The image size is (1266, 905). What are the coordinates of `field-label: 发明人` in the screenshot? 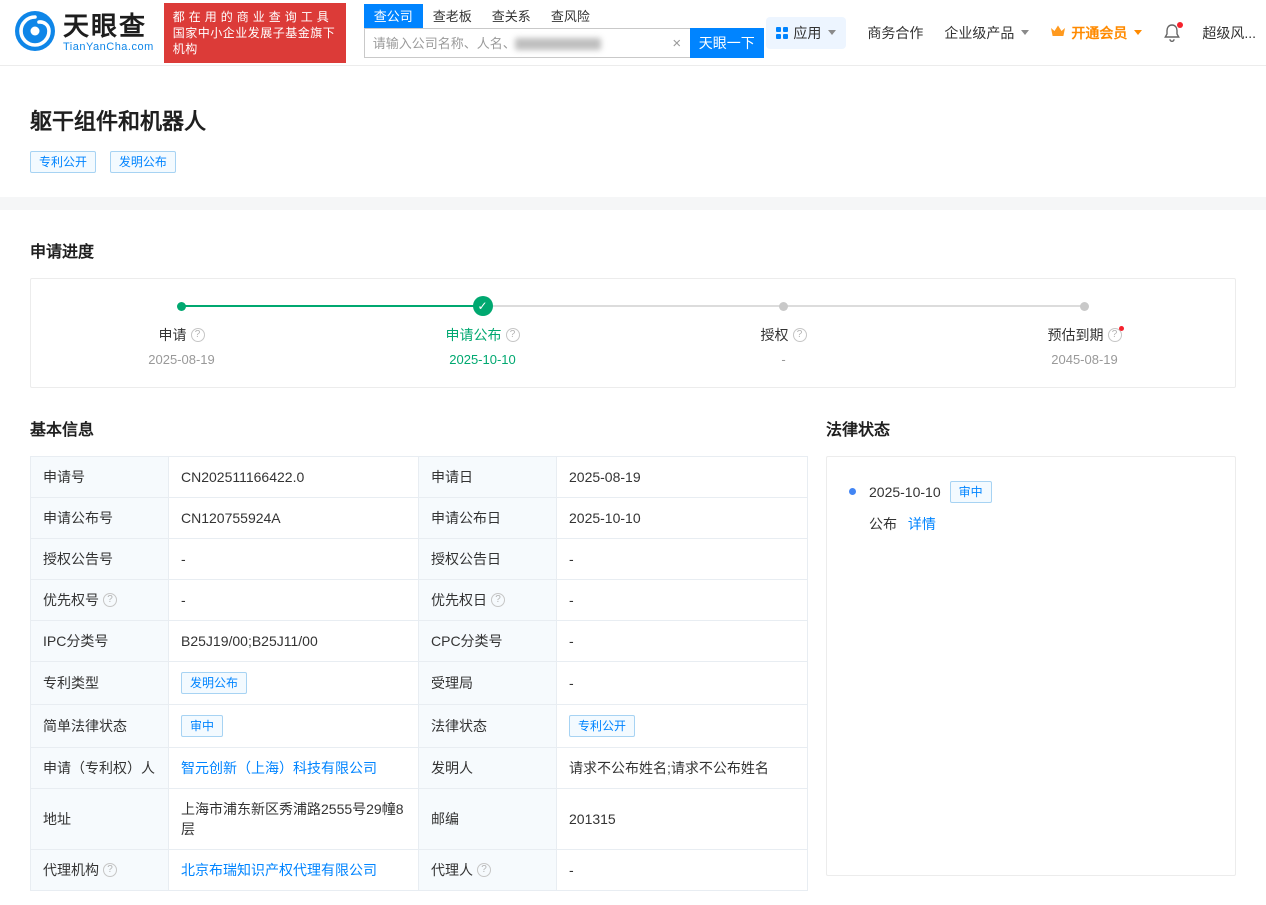 It's located at (488, 768).